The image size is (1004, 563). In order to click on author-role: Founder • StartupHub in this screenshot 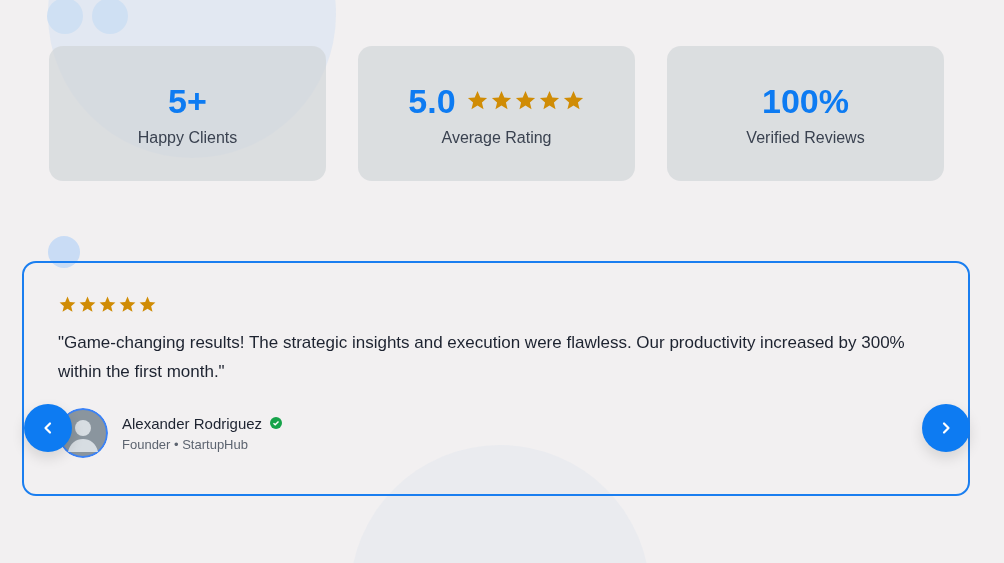, I will do `click(185, 444)`.